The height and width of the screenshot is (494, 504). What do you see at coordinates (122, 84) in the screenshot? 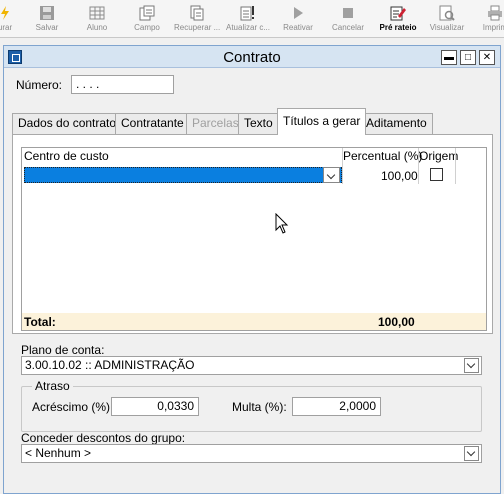
I see `numero-input: . . . .` at bounding box center [122, 84].